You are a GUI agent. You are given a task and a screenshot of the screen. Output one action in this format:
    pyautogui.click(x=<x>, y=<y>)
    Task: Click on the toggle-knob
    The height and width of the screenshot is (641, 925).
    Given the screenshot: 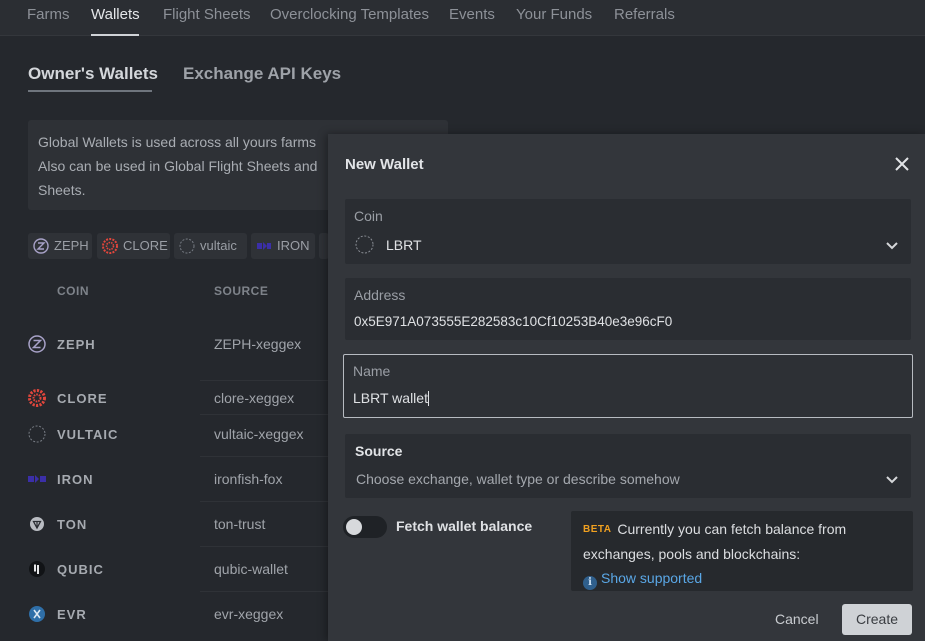 What is the action you would take?
    pyautogui.click(x=354, y=527)
    